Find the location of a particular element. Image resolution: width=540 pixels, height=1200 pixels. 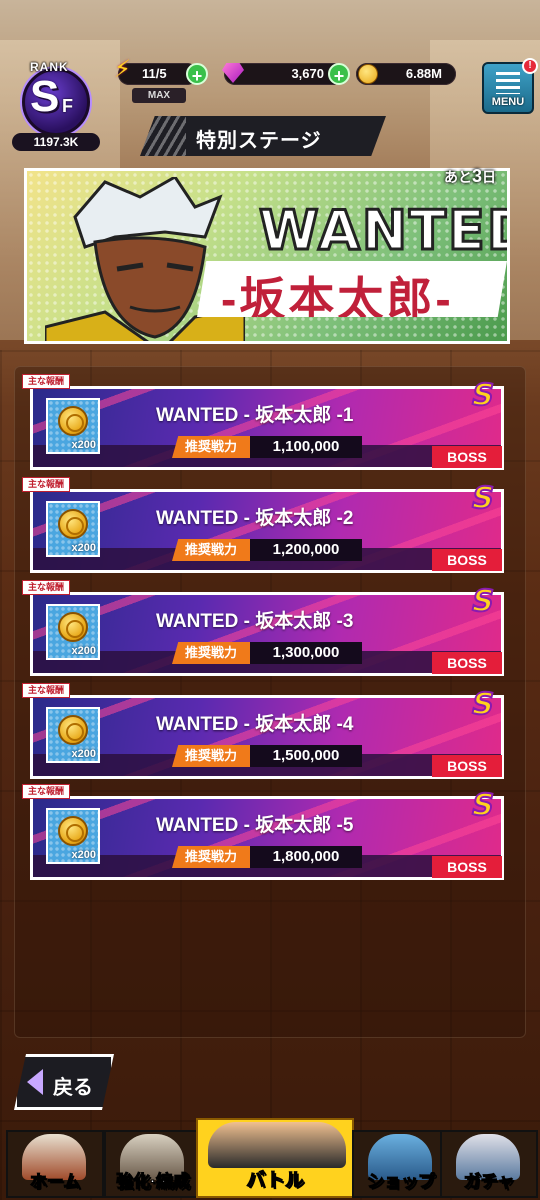

coin-value: 6.88M is located at coordinates (423, 73).